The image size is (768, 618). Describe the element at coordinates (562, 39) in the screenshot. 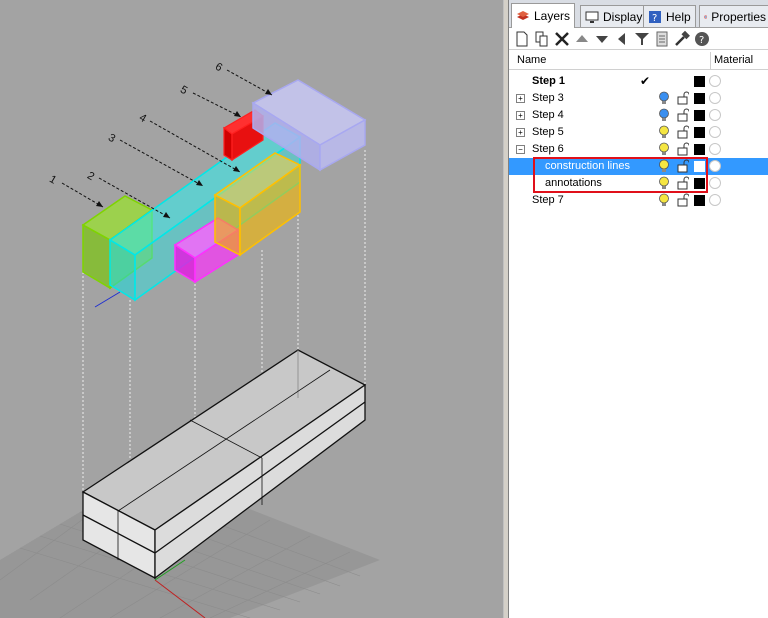

I see `delete-icon` at that location.